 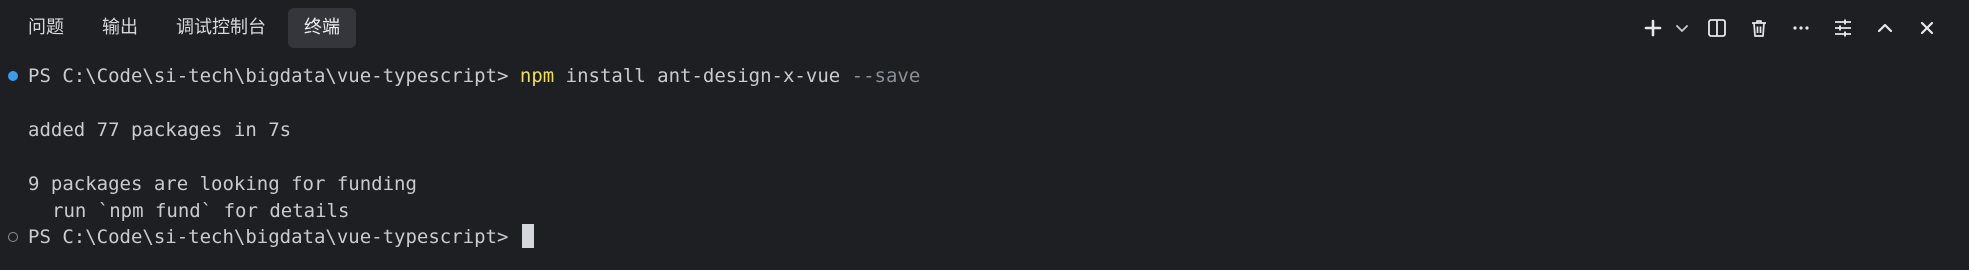 I want to click on terminal-settings-button, so click(x=1843, y=28).